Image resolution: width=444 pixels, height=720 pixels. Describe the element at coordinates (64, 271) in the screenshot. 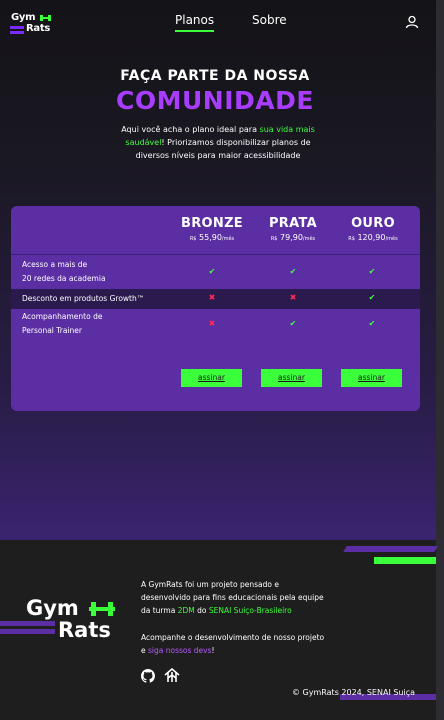

I see `feature-label: Acesso a mais de 20 redes da academia` at that location.